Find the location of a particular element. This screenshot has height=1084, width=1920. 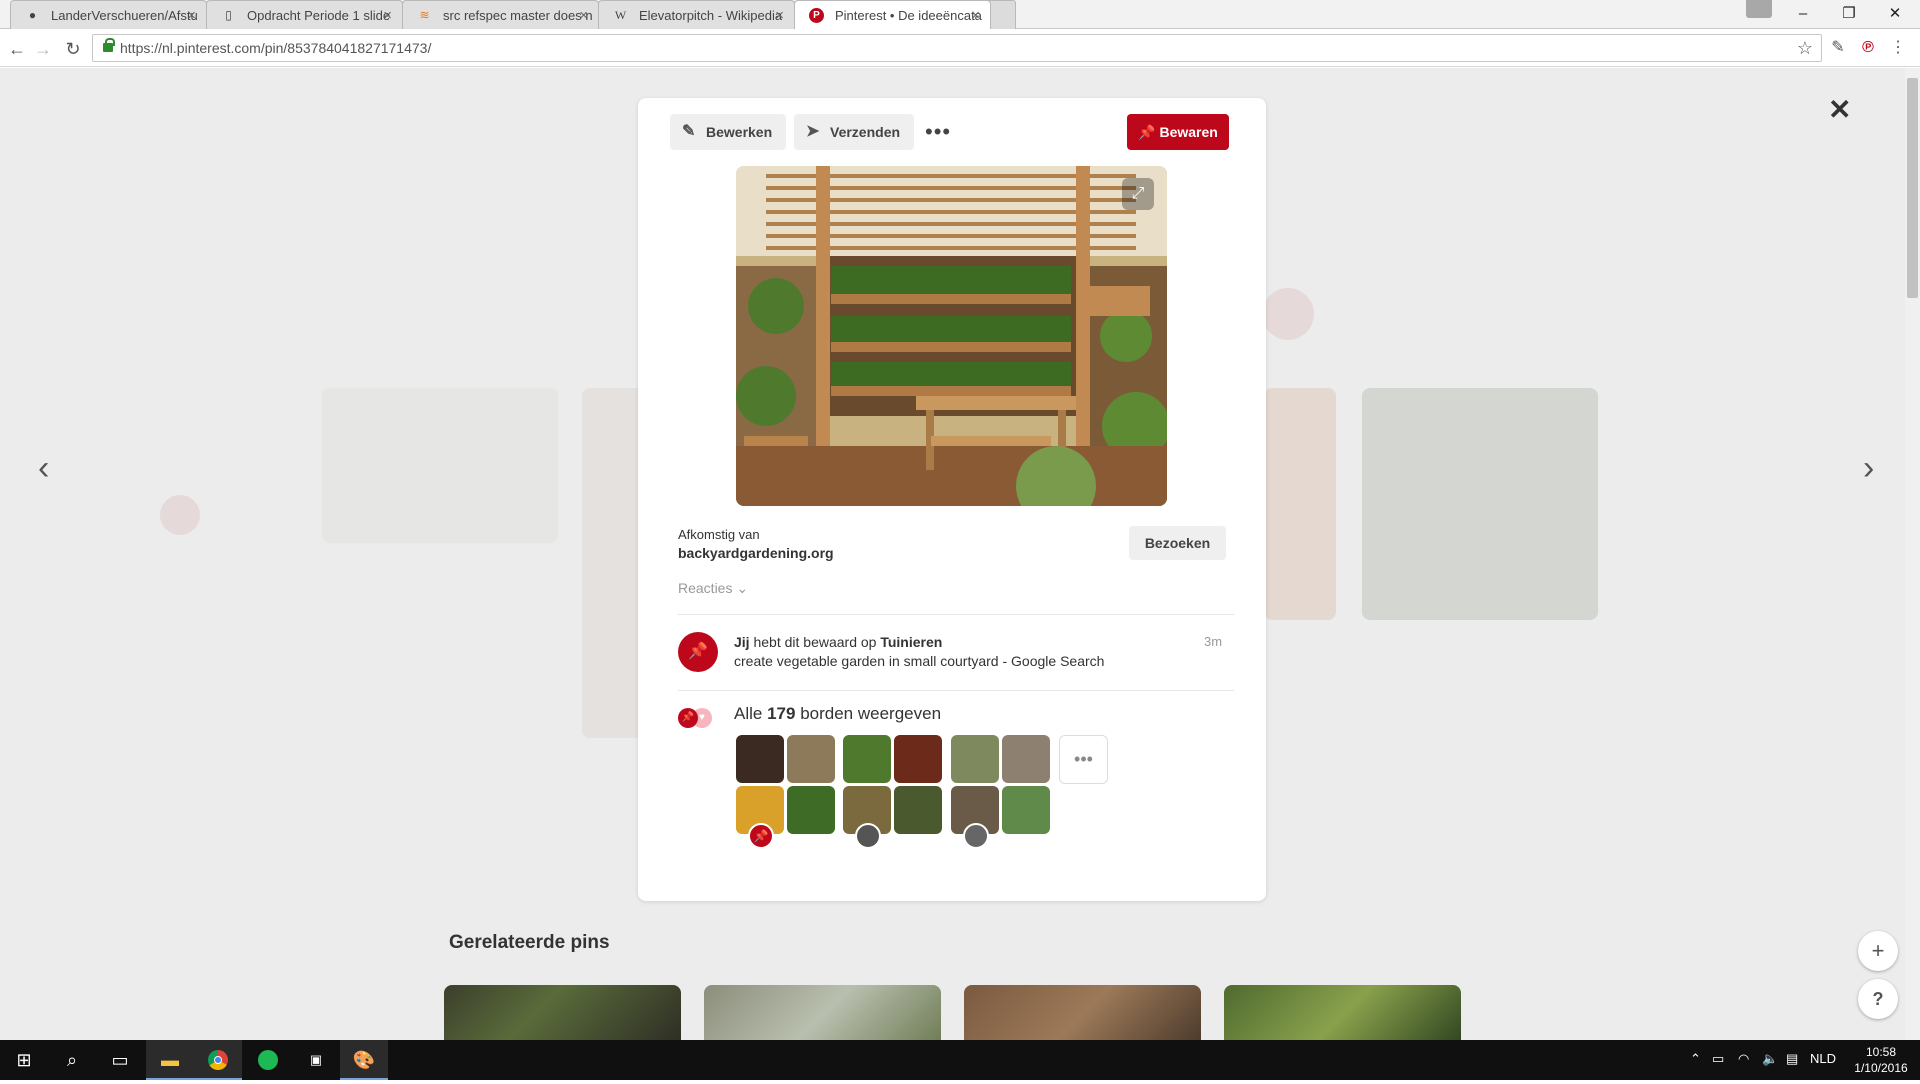

window-close-icon: ✕ is located at coordinates (1895, 14).